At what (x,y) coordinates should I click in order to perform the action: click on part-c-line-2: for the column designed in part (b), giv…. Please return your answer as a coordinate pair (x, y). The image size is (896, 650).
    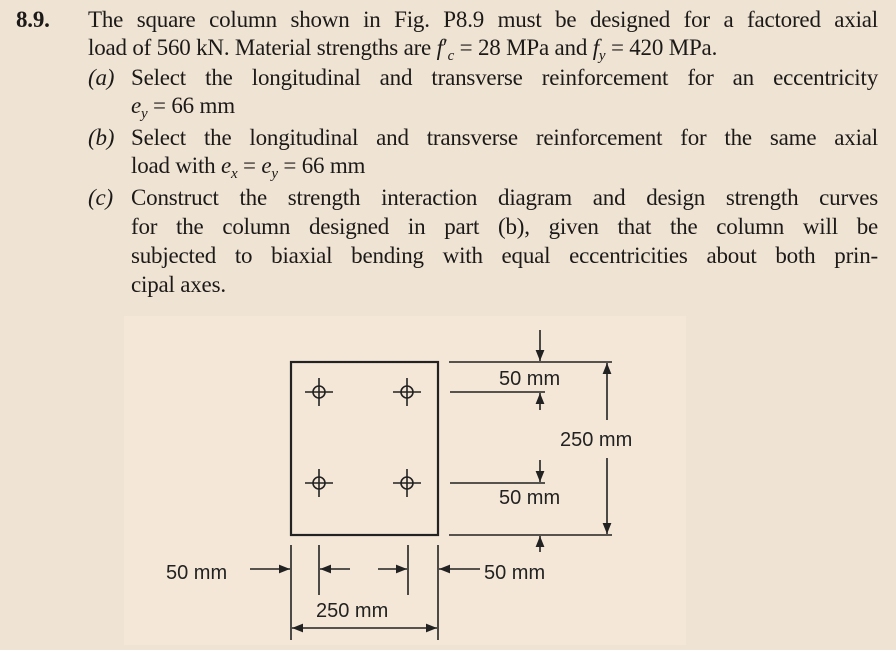
    Looking at the image, I should click on (504, 226).